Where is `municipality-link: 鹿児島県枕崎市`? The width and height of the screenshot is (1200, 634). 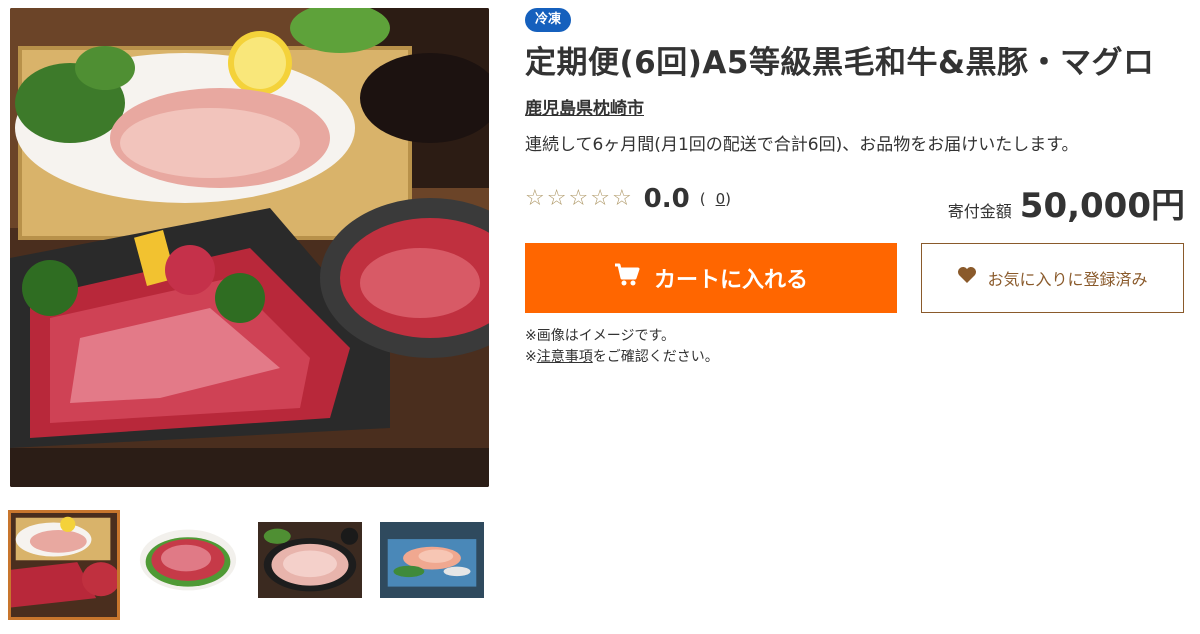 municipality-link: 鹿児島県枕崎市 is located at coordinates (584, 109).